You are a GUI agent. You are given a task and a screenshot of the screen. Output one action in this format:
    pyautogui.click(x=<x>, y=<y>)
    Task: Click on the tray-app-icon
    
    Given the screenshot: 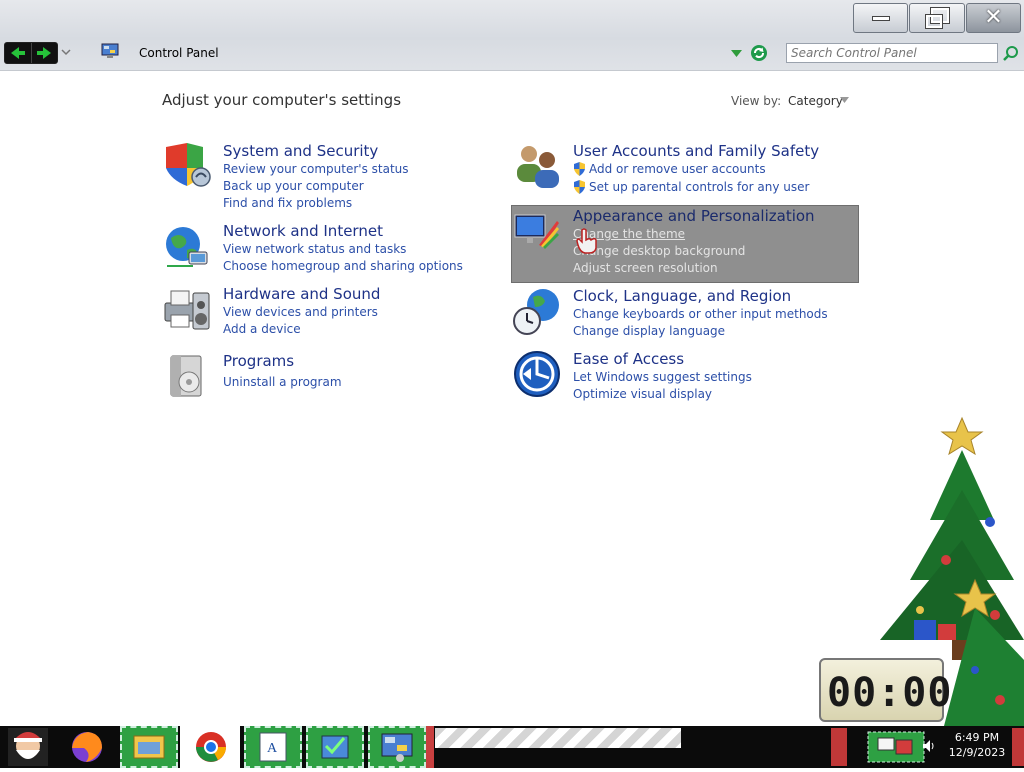 What is the action you would take?
    pyautogui.click(x=896, y=747)
    